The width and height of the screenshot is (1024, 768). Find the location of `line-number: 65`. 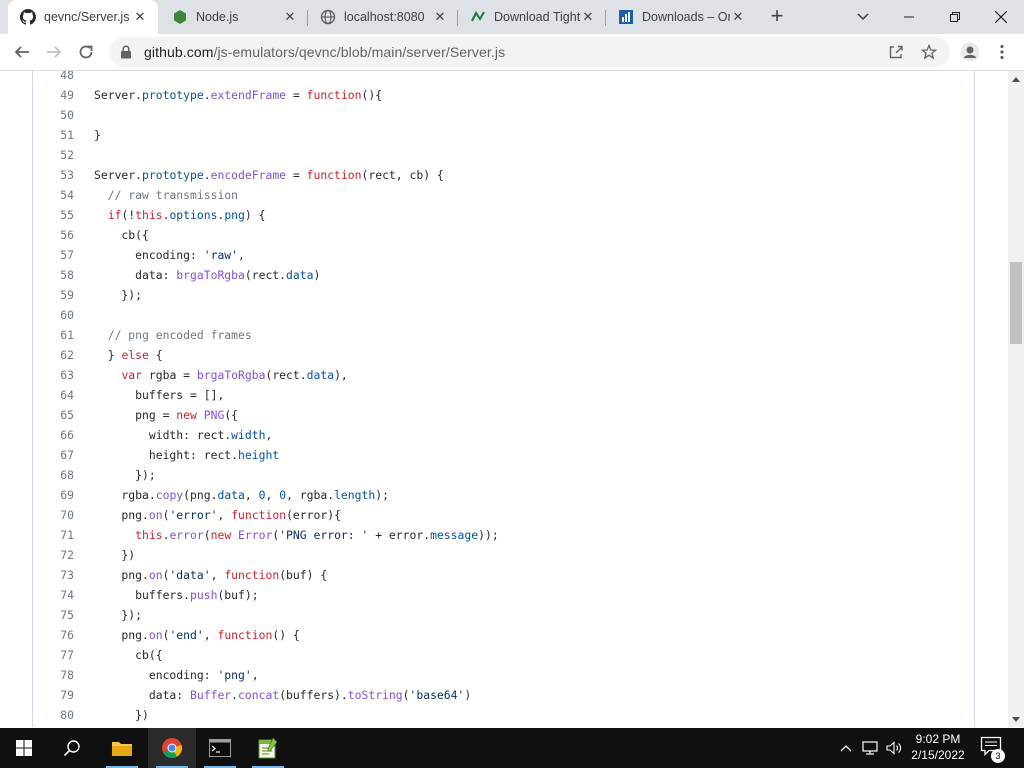

line-number: 65 is located at coordinates (53, 415).